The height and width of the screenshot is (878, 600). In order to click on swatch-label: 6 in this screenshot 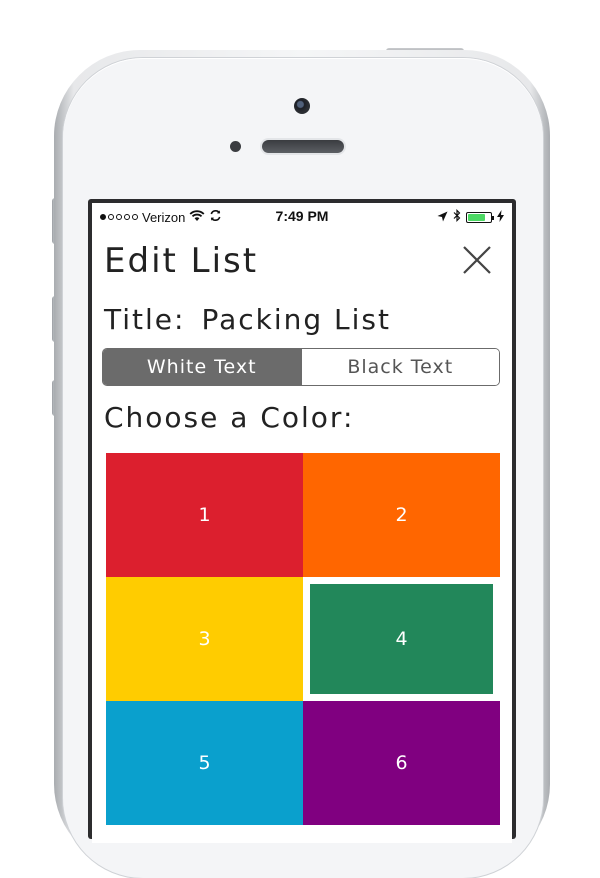, I will do `click(401, 763)`.